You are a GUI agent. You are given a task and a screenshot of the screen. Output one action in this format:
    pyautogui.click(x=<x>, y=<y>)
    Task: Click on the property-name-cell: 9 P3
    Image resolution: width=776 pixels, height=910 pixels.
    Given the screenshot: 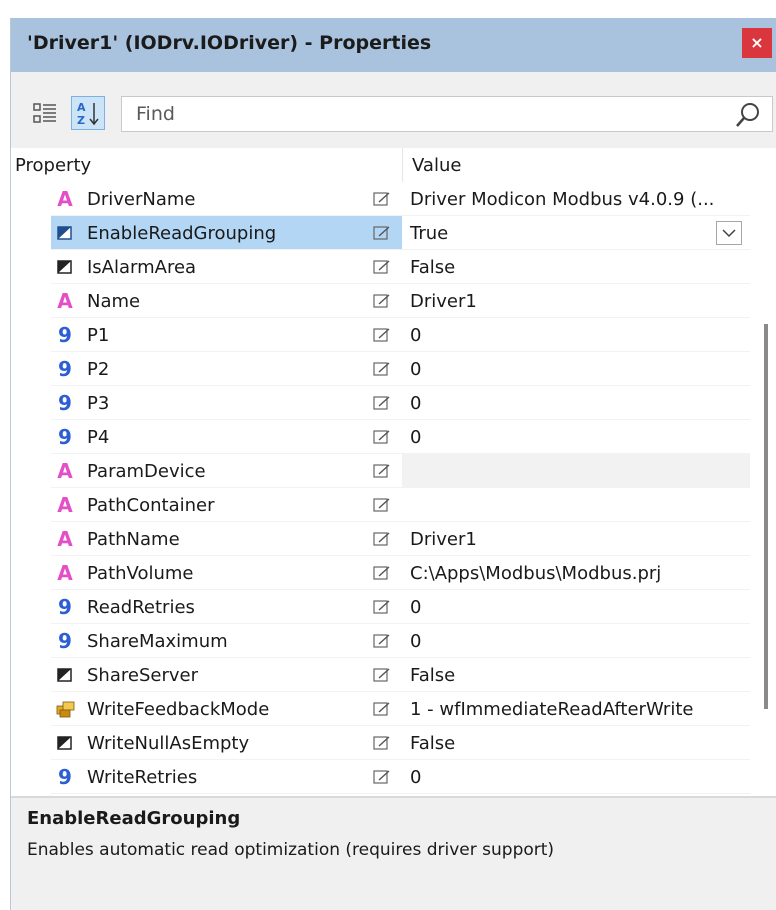 What is the action you would take?
    pyautogui.click(x=226, y=403)
    